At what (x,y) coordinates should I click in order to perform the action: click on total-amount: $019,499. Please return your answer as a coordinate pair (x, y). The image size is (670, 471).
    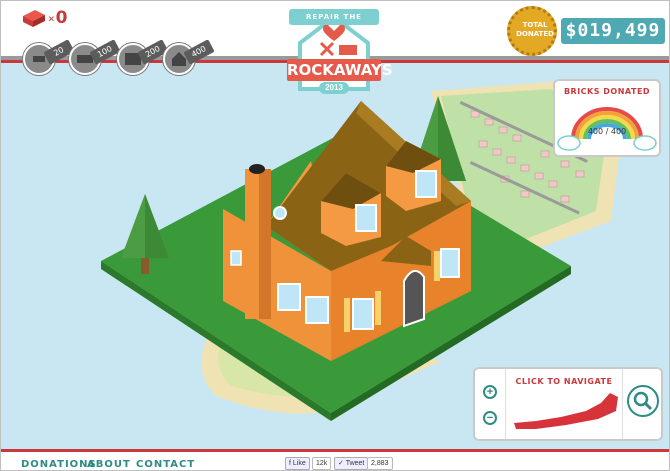
    Looking at the image, I should click on (613, 31).